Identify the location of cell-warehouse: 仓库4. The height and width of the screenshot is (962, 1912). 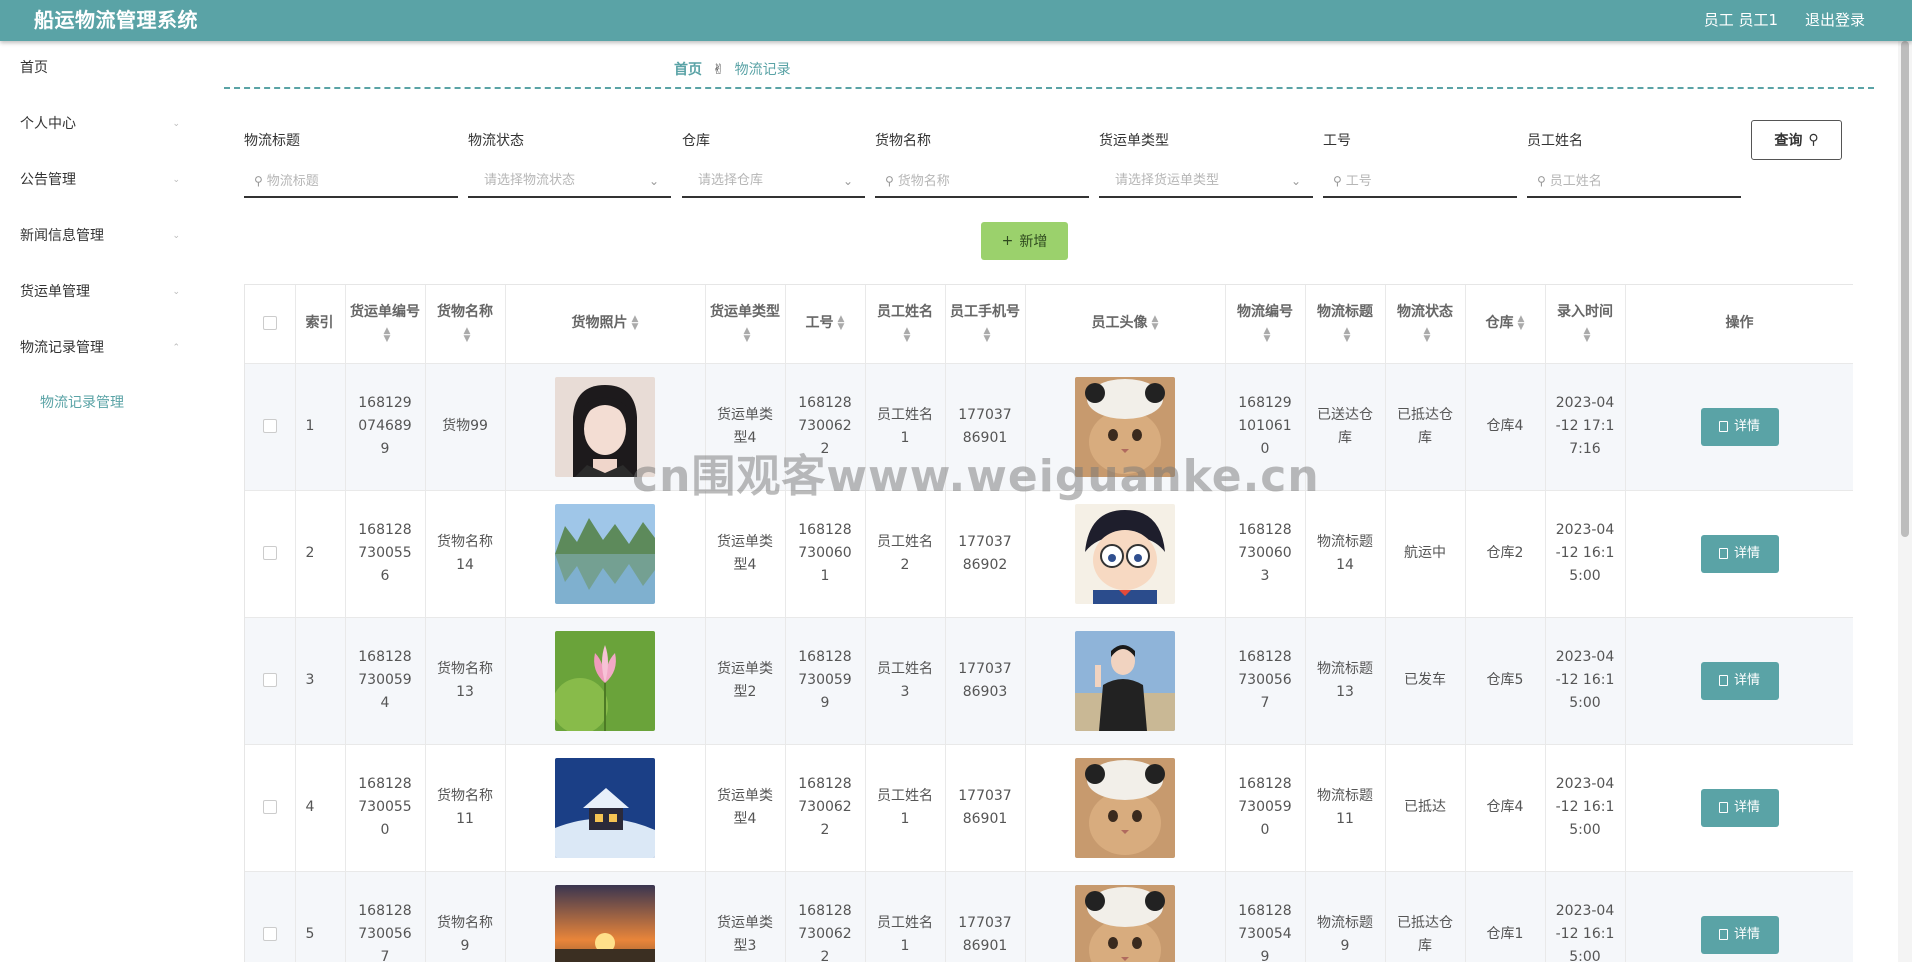
(1505, 427).